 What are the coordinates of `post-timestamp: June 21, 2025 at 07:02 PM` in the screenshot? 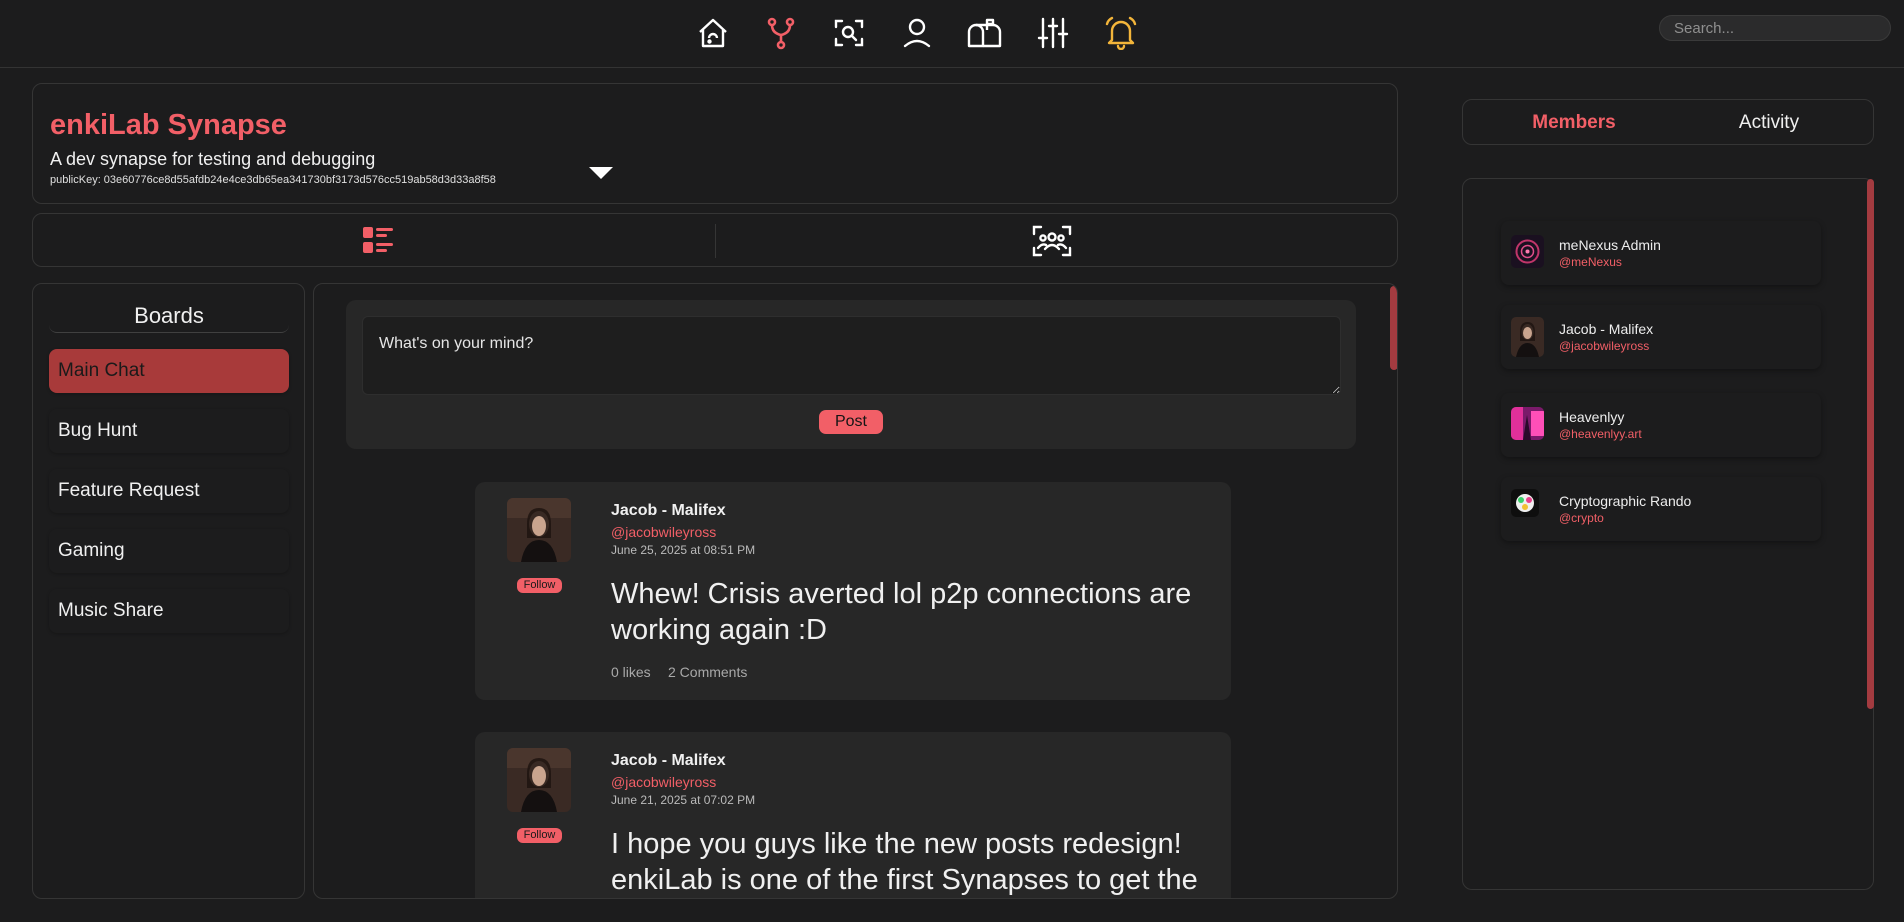 It's located at (683, 800).